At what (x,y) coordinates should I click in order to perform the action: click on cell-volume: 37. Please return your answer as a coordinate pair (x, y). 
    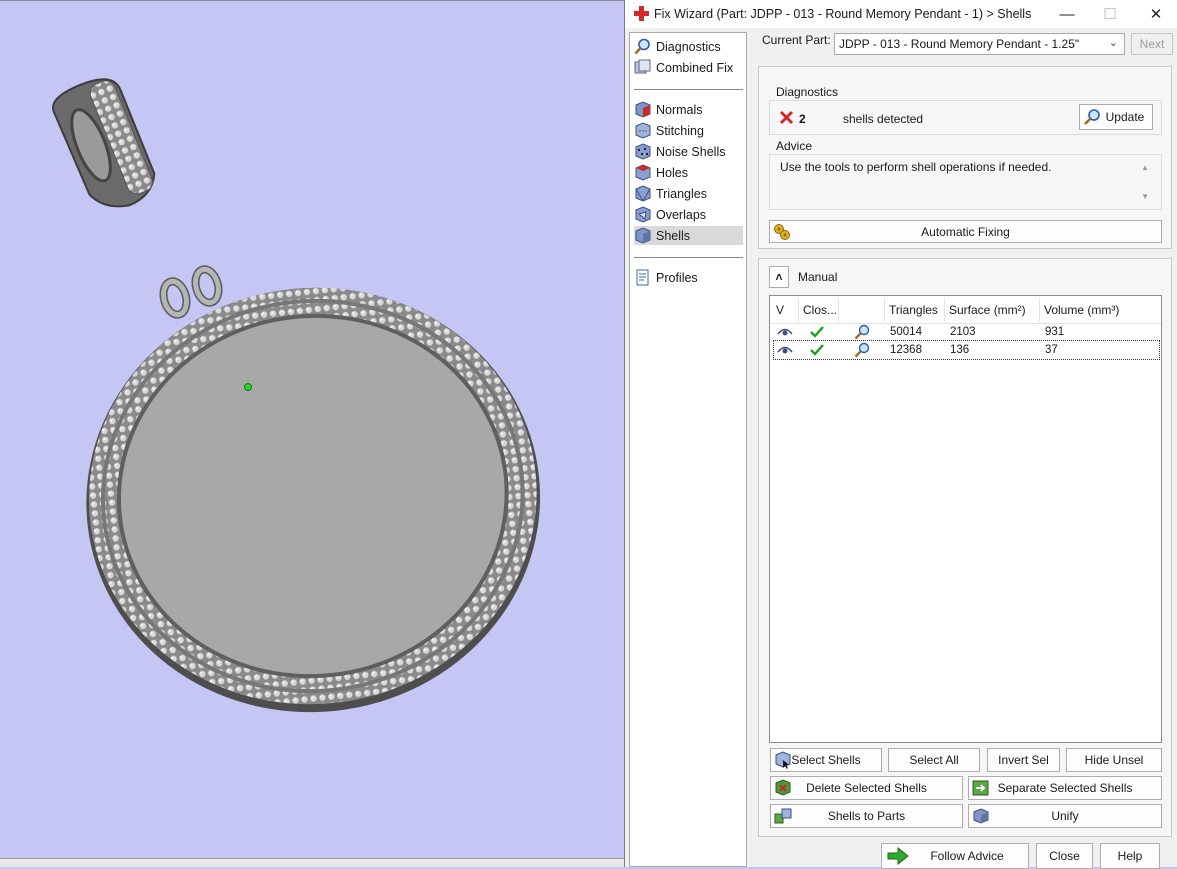
    Looking at the image, I should click on (1051, 350).